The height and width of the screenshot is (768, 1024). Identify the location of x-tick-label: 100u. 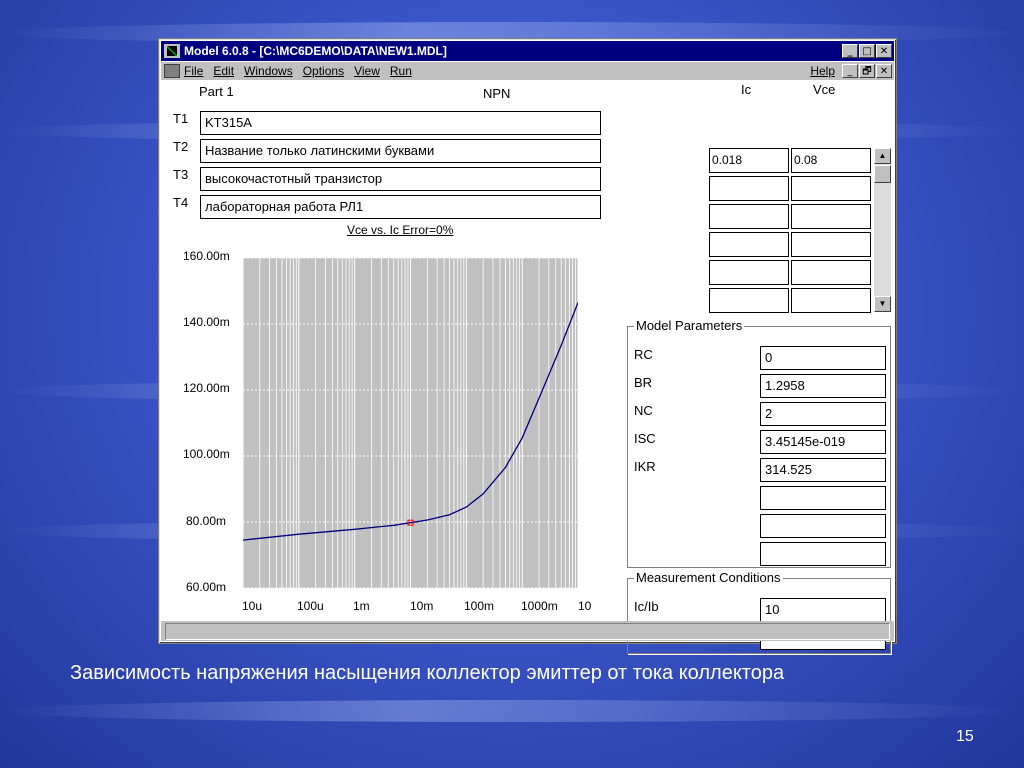
(310, 606).